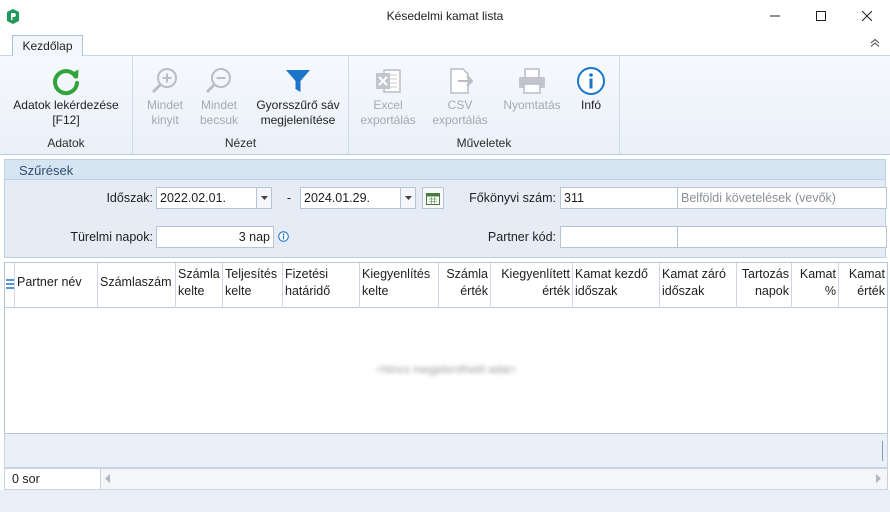  I want to click on ledger-label: Főkönyvi szám:, so click(512, 198).